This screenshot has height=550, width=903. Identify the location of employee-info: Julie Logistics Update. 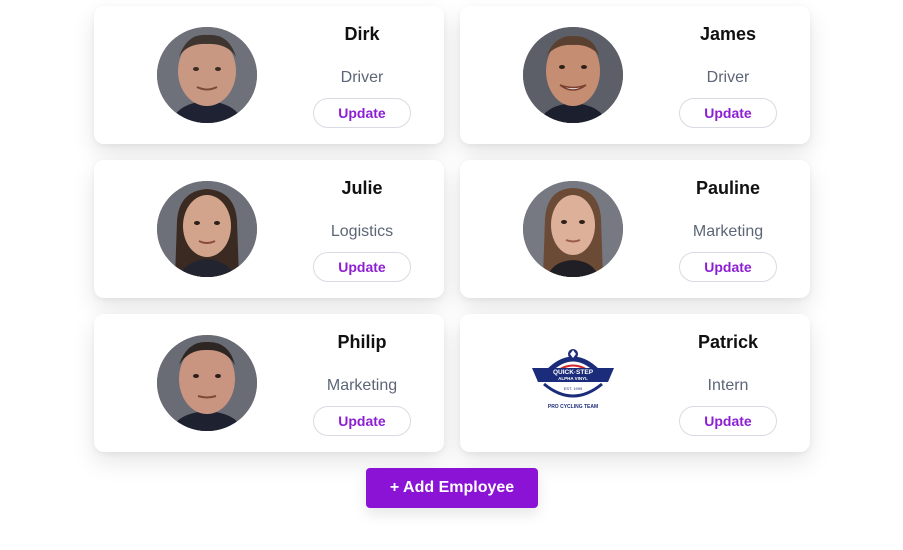
(362, 229).